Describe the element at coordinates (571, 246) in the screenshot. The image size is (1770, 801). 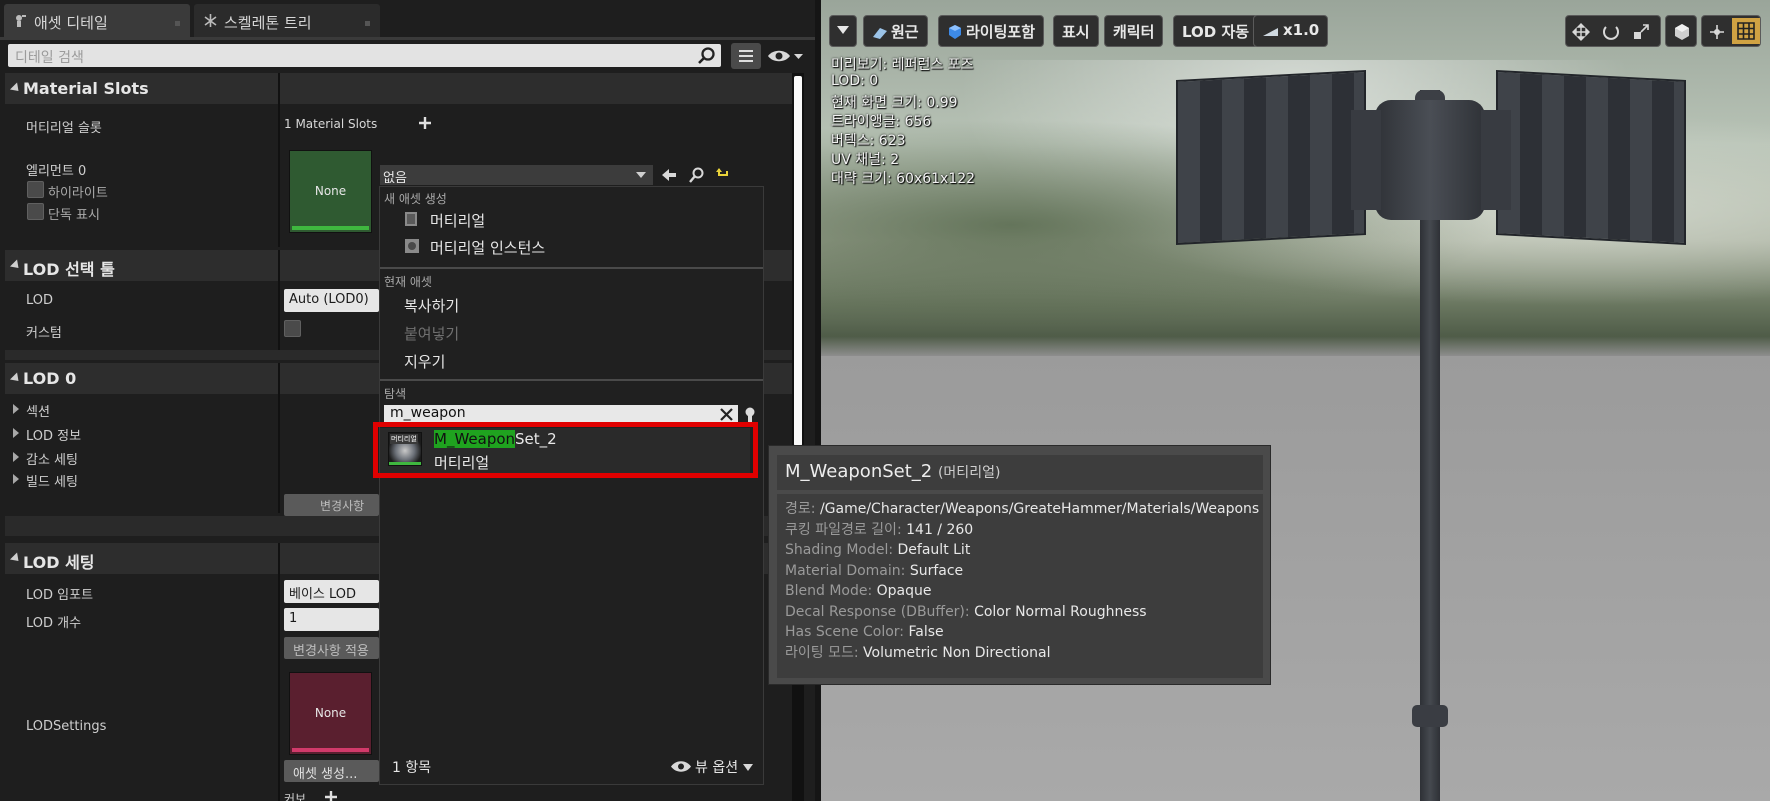
I see `menu-item-material-instance: 머티리얼 인스턴스` at that location.